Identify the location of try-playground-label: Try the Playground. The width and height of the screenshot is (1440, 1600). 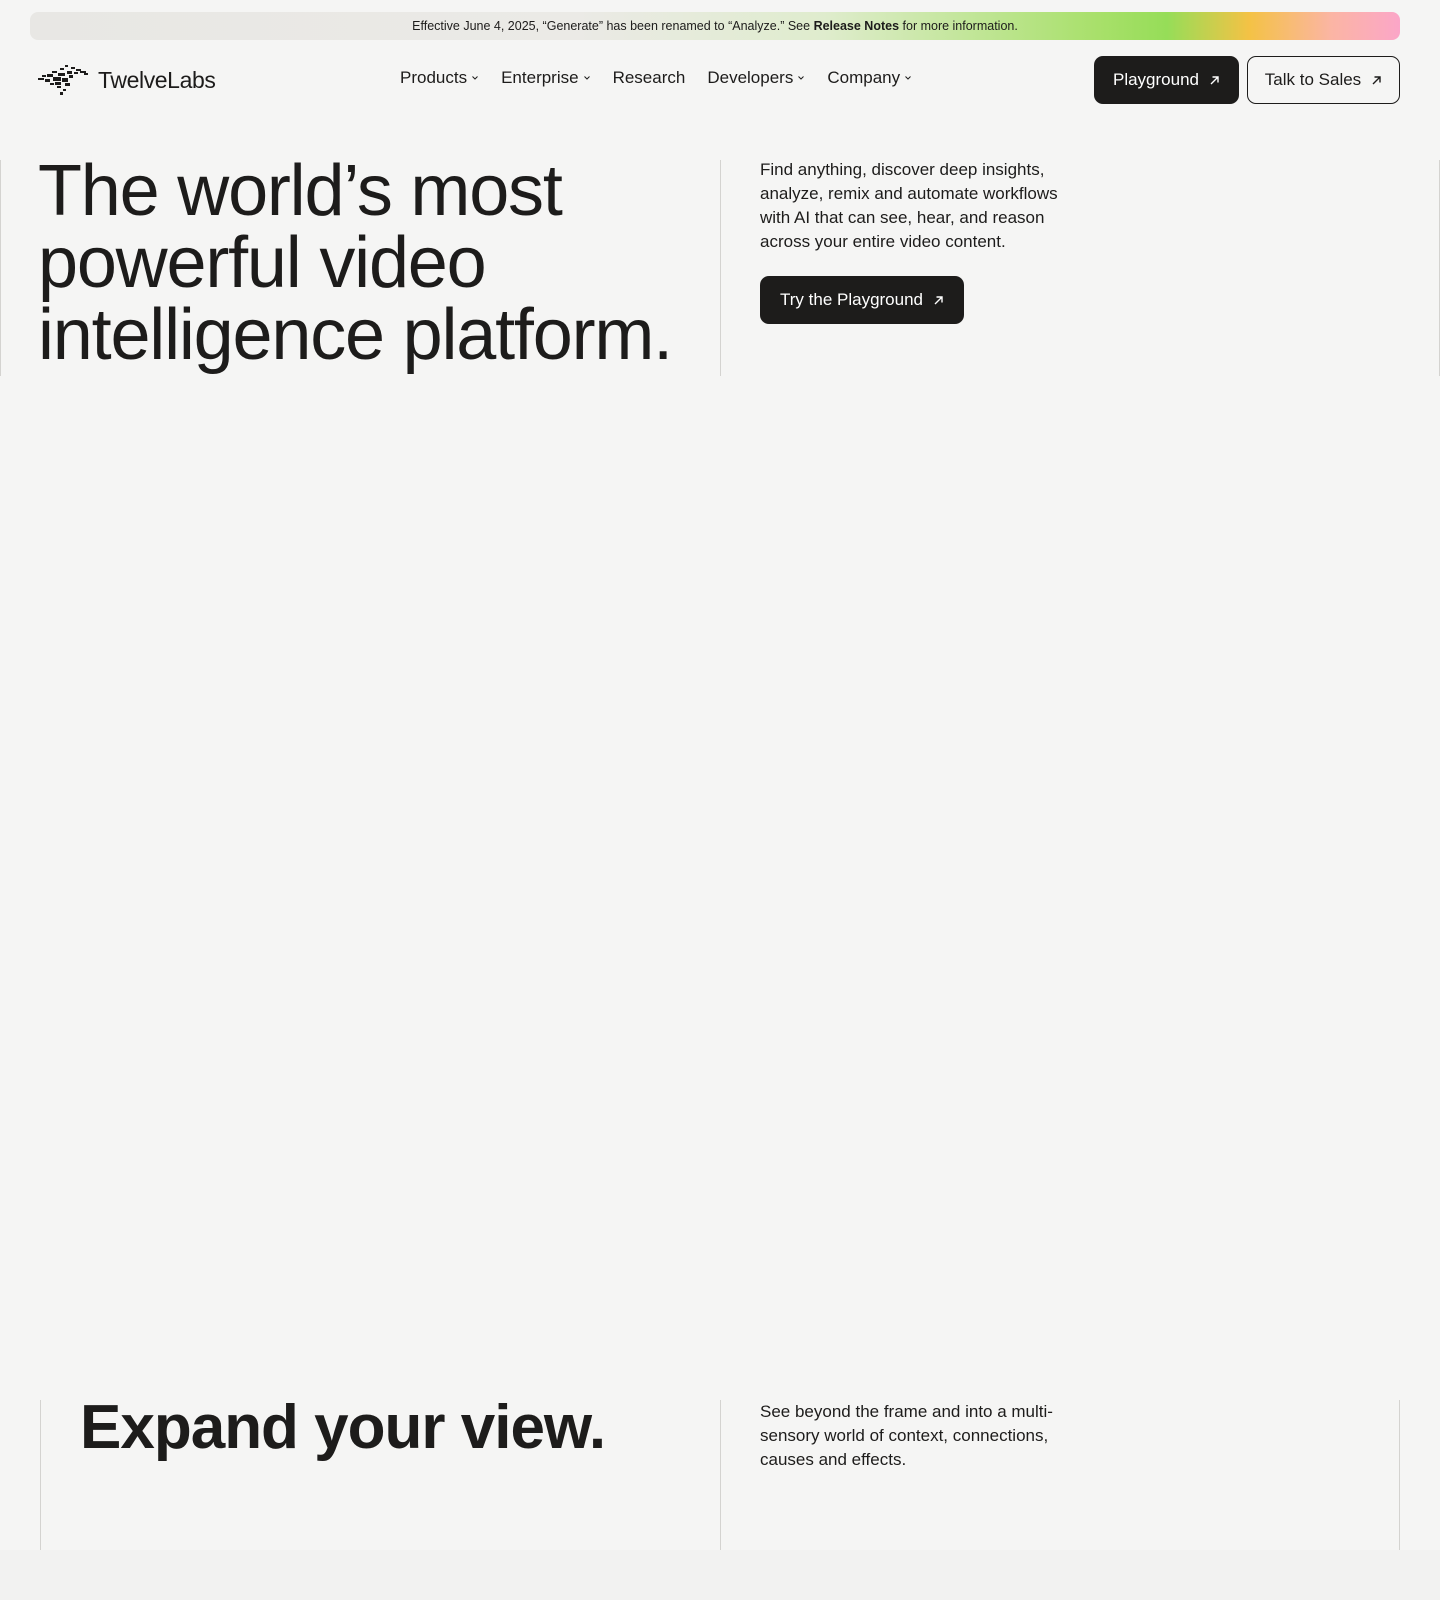
(851, 299).